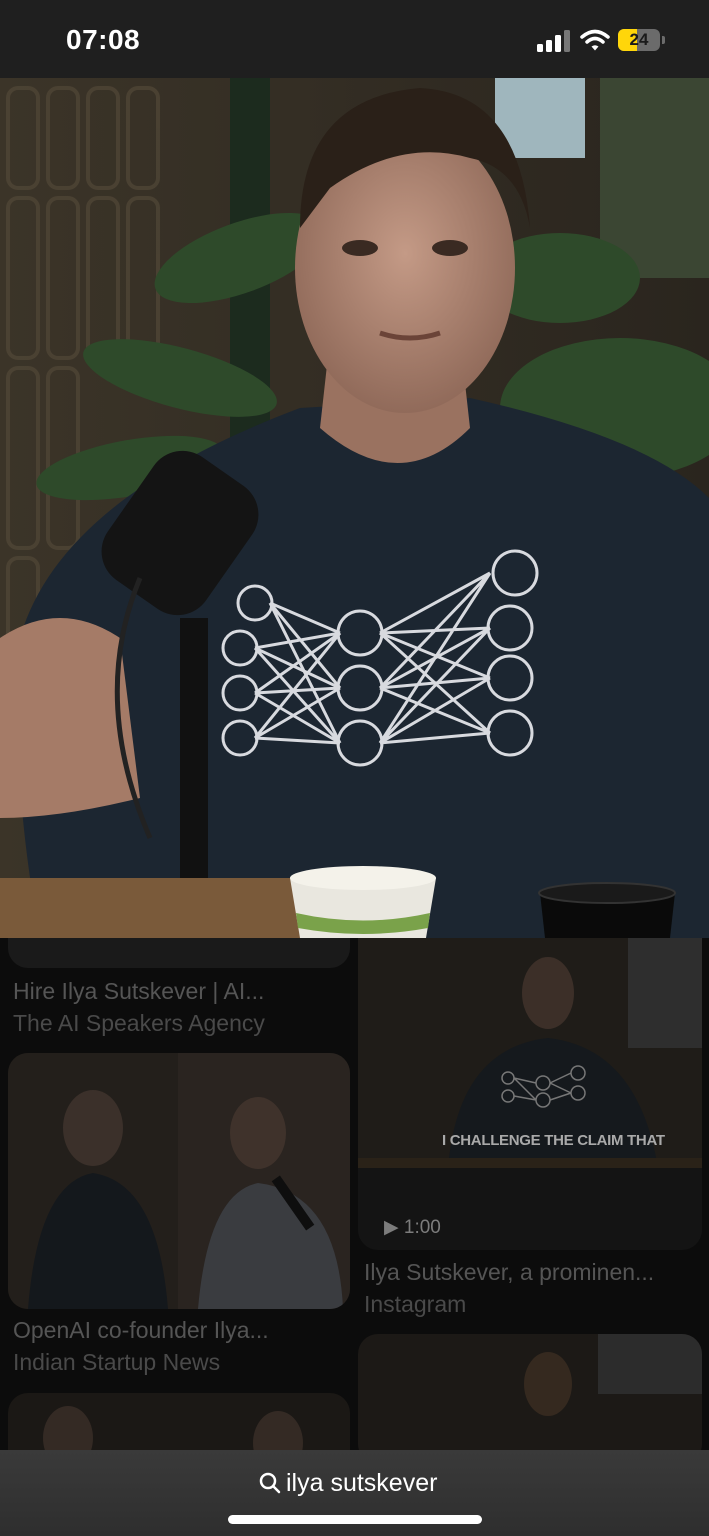 This screenshot has height=1536, width=709. Describe the element at coordinates (355, 1519) in the screenshot. I see `home-indicator` at that location.